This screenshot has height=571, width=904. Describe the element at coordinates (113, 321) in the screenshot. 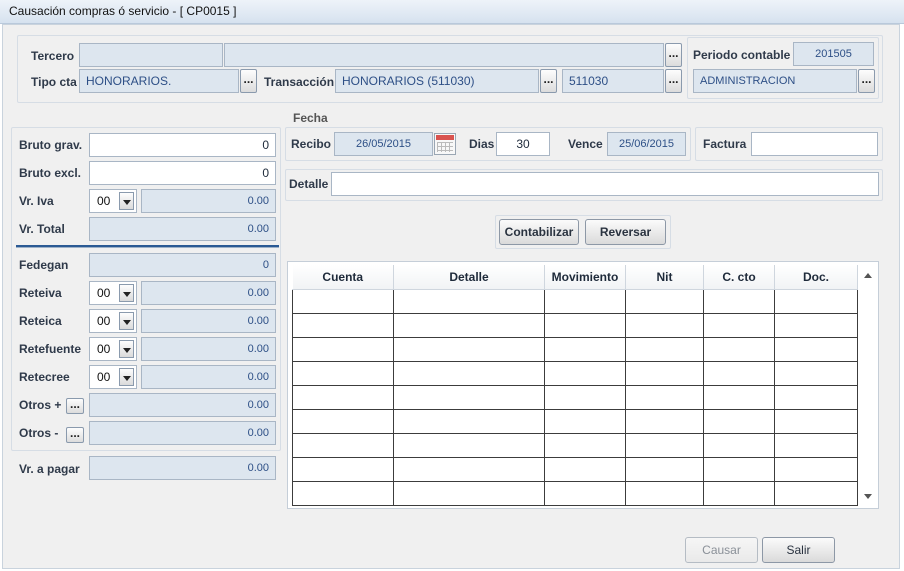

I see `reteica-select: 00` at that location.